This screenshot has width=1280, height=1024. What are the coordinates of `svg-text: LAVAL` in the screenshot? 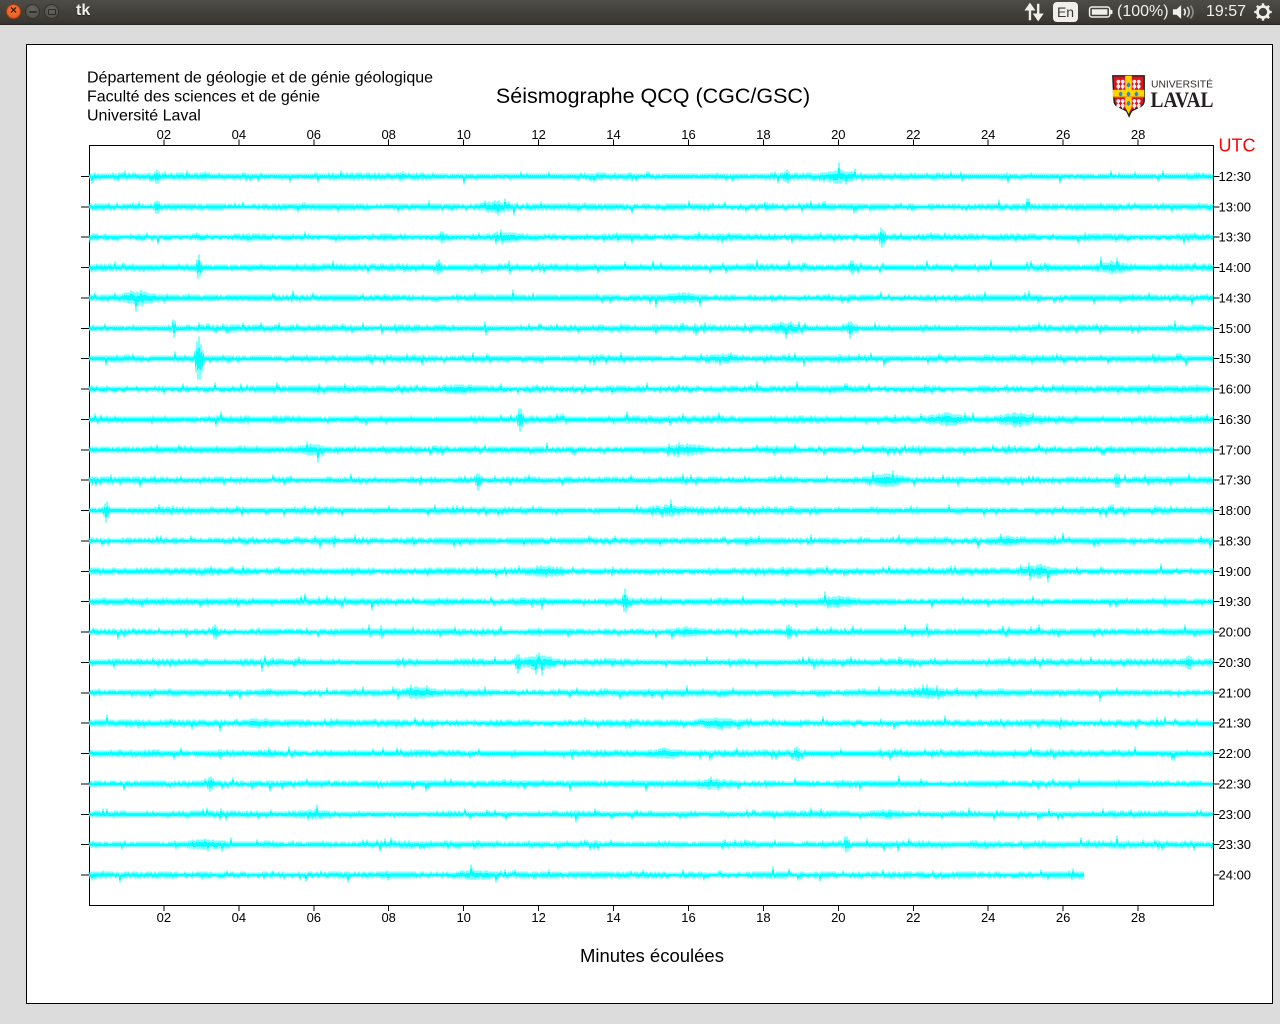 It's located at (1182, 99).